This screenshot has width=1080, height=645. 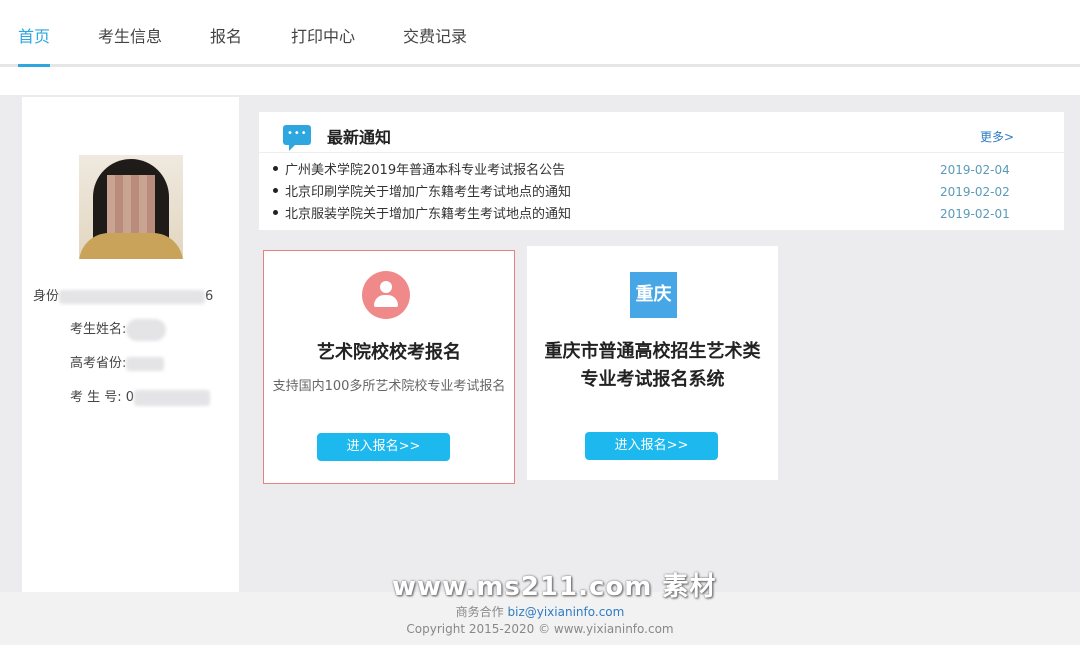 What do you see at coordinates (386, 295) in the screenshot?
I see `person-icon` at bounding box center [386, 295].